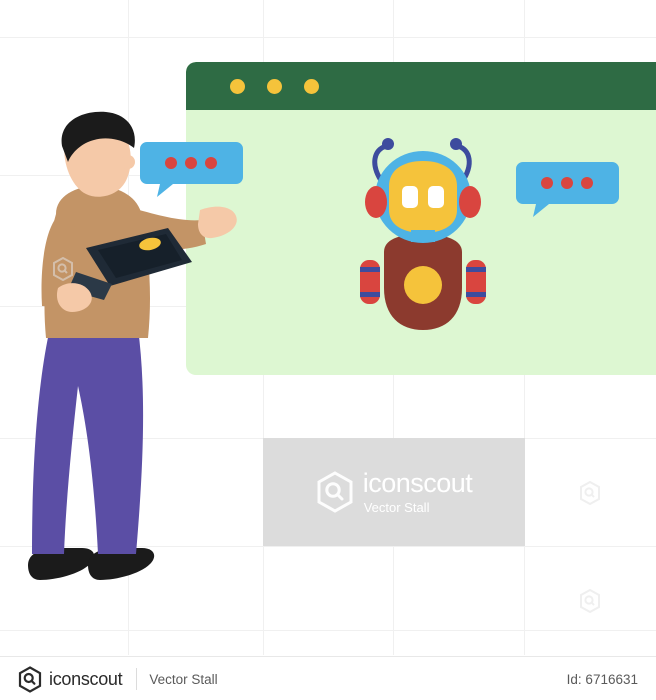 This screenshot has width=656, height=700. Describe the element at coordinates (567, 189) in the screenshot. I see `speech-bubble-right` at that location.